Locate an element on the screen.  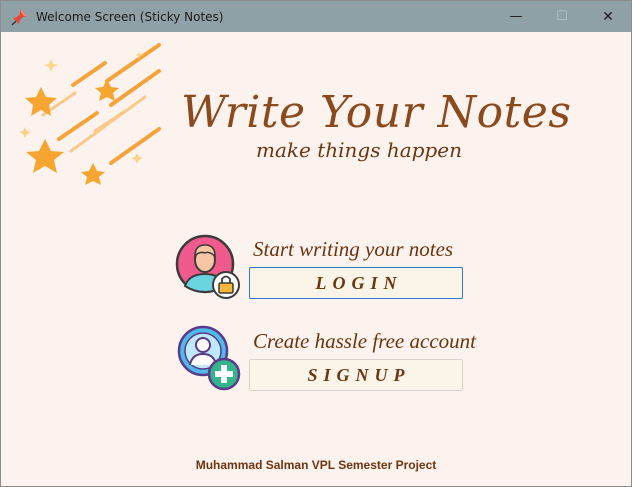
window-title: Welcome Screen (Sticky Notes) is located at coordinates (130, 17).